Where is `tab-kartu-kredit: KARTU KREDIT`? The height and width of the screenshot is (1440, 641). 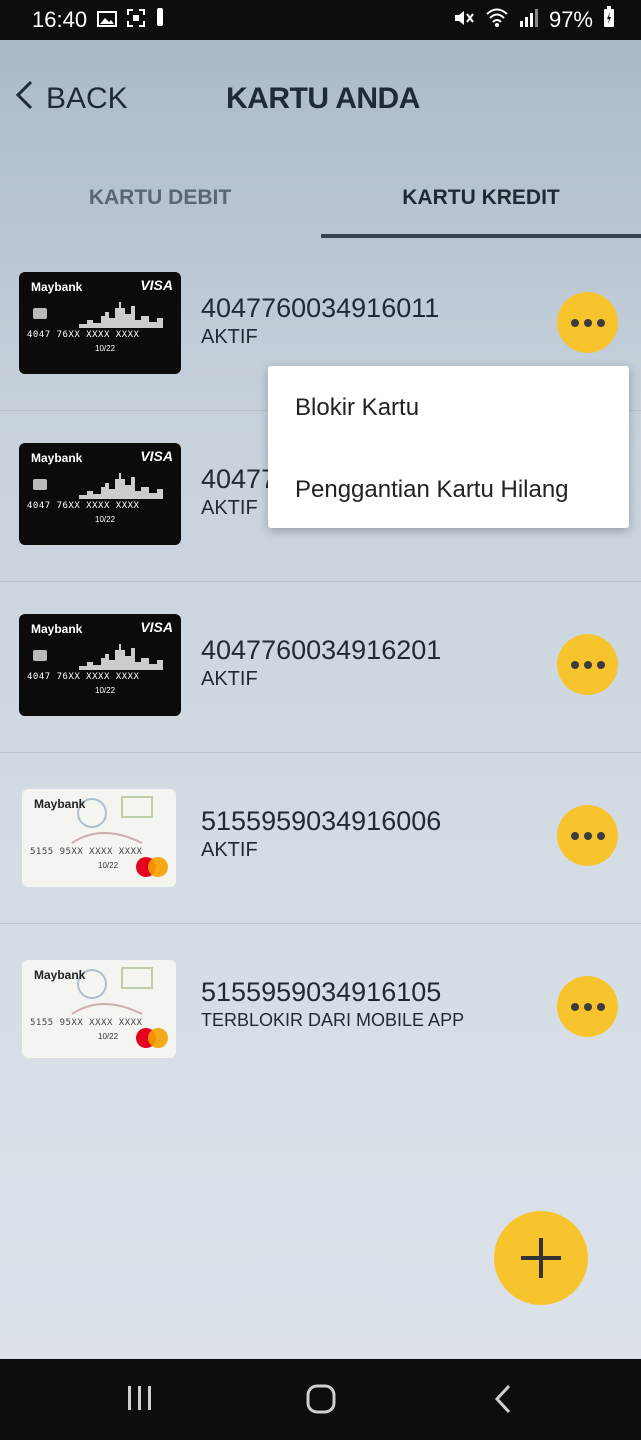
tab-kartu-kredit: KARTU KREDIT is located at coordinates (481, 198).